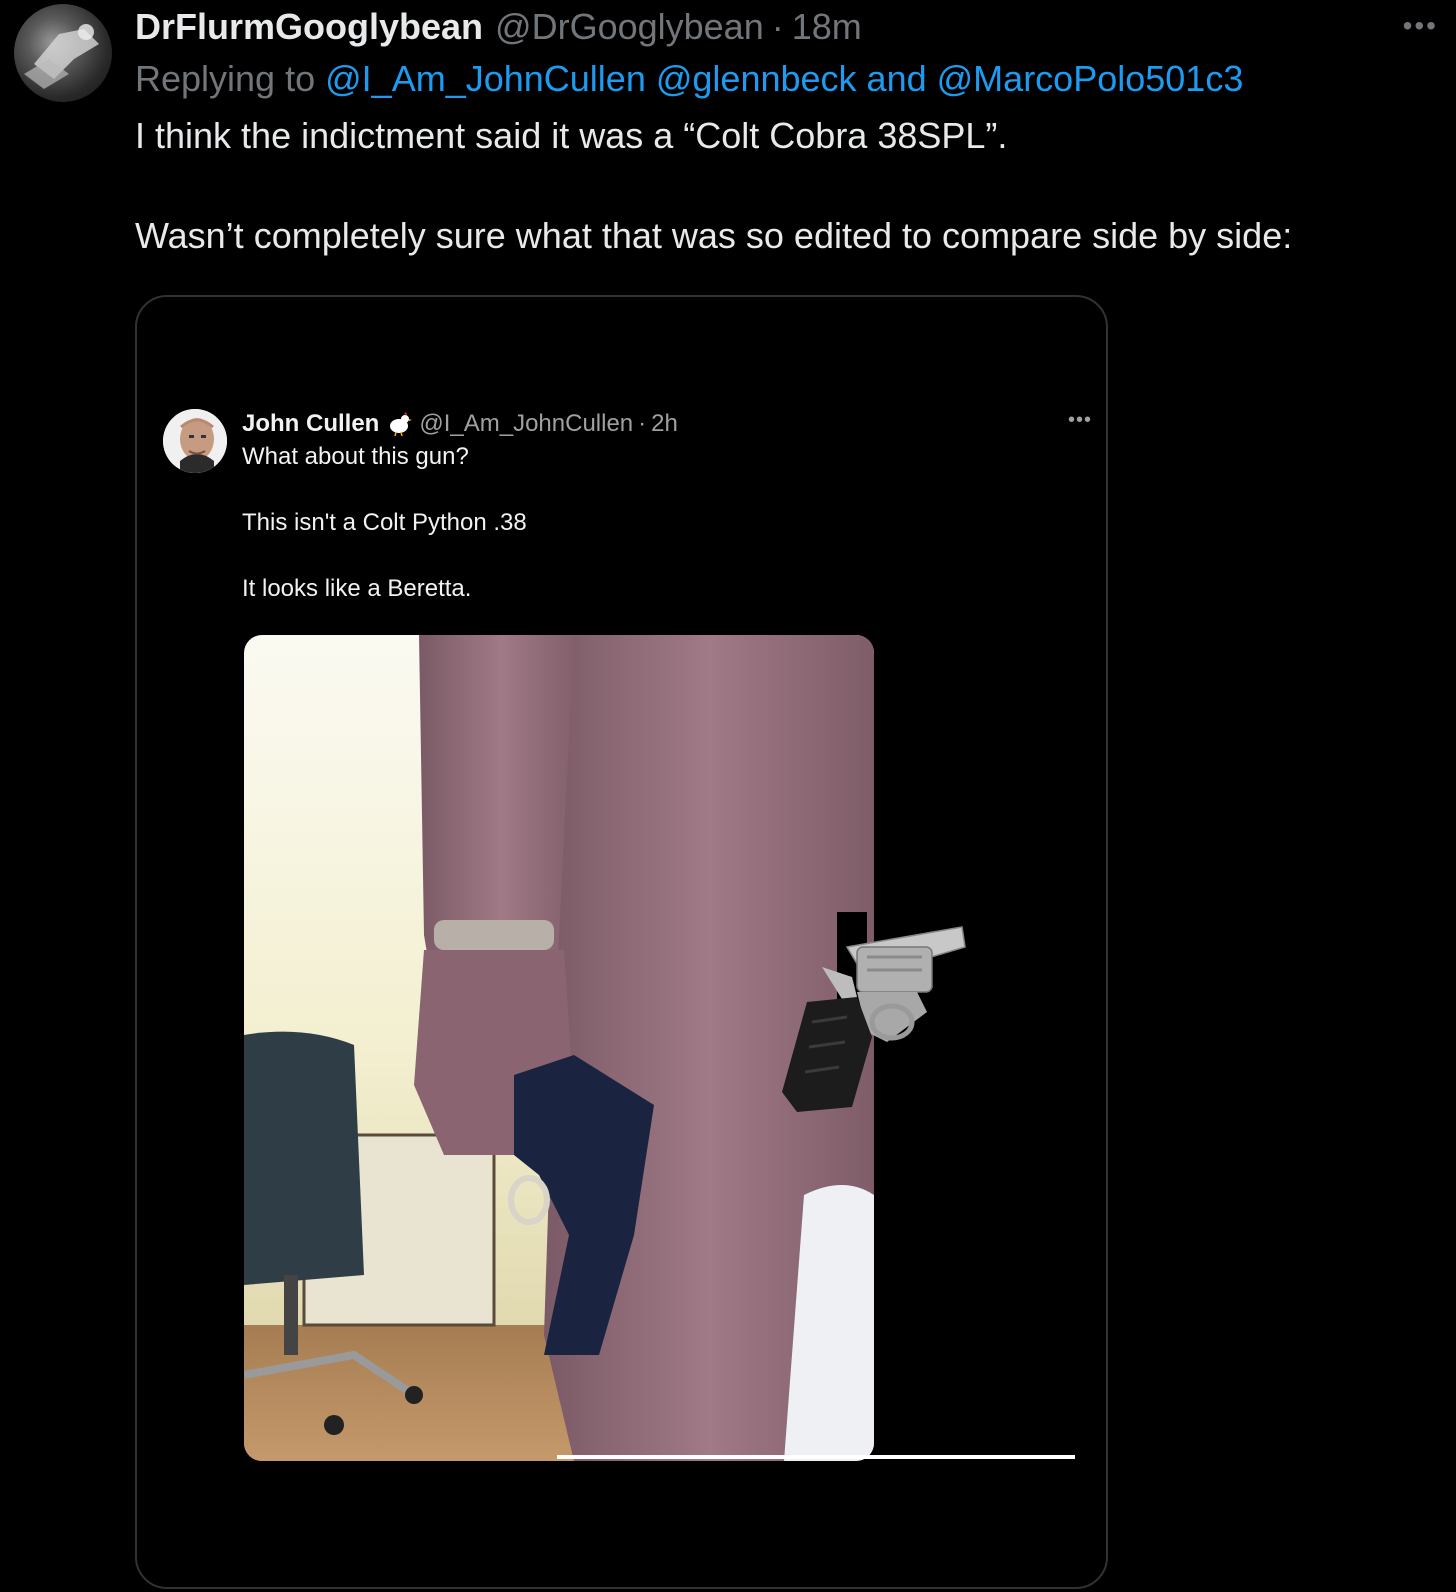 The width and height of the screenshot is (1456, 1592). Describe the element at coordinates (756, 78) in the screenshot. I see `mention-link: @glennbeck` at that location.